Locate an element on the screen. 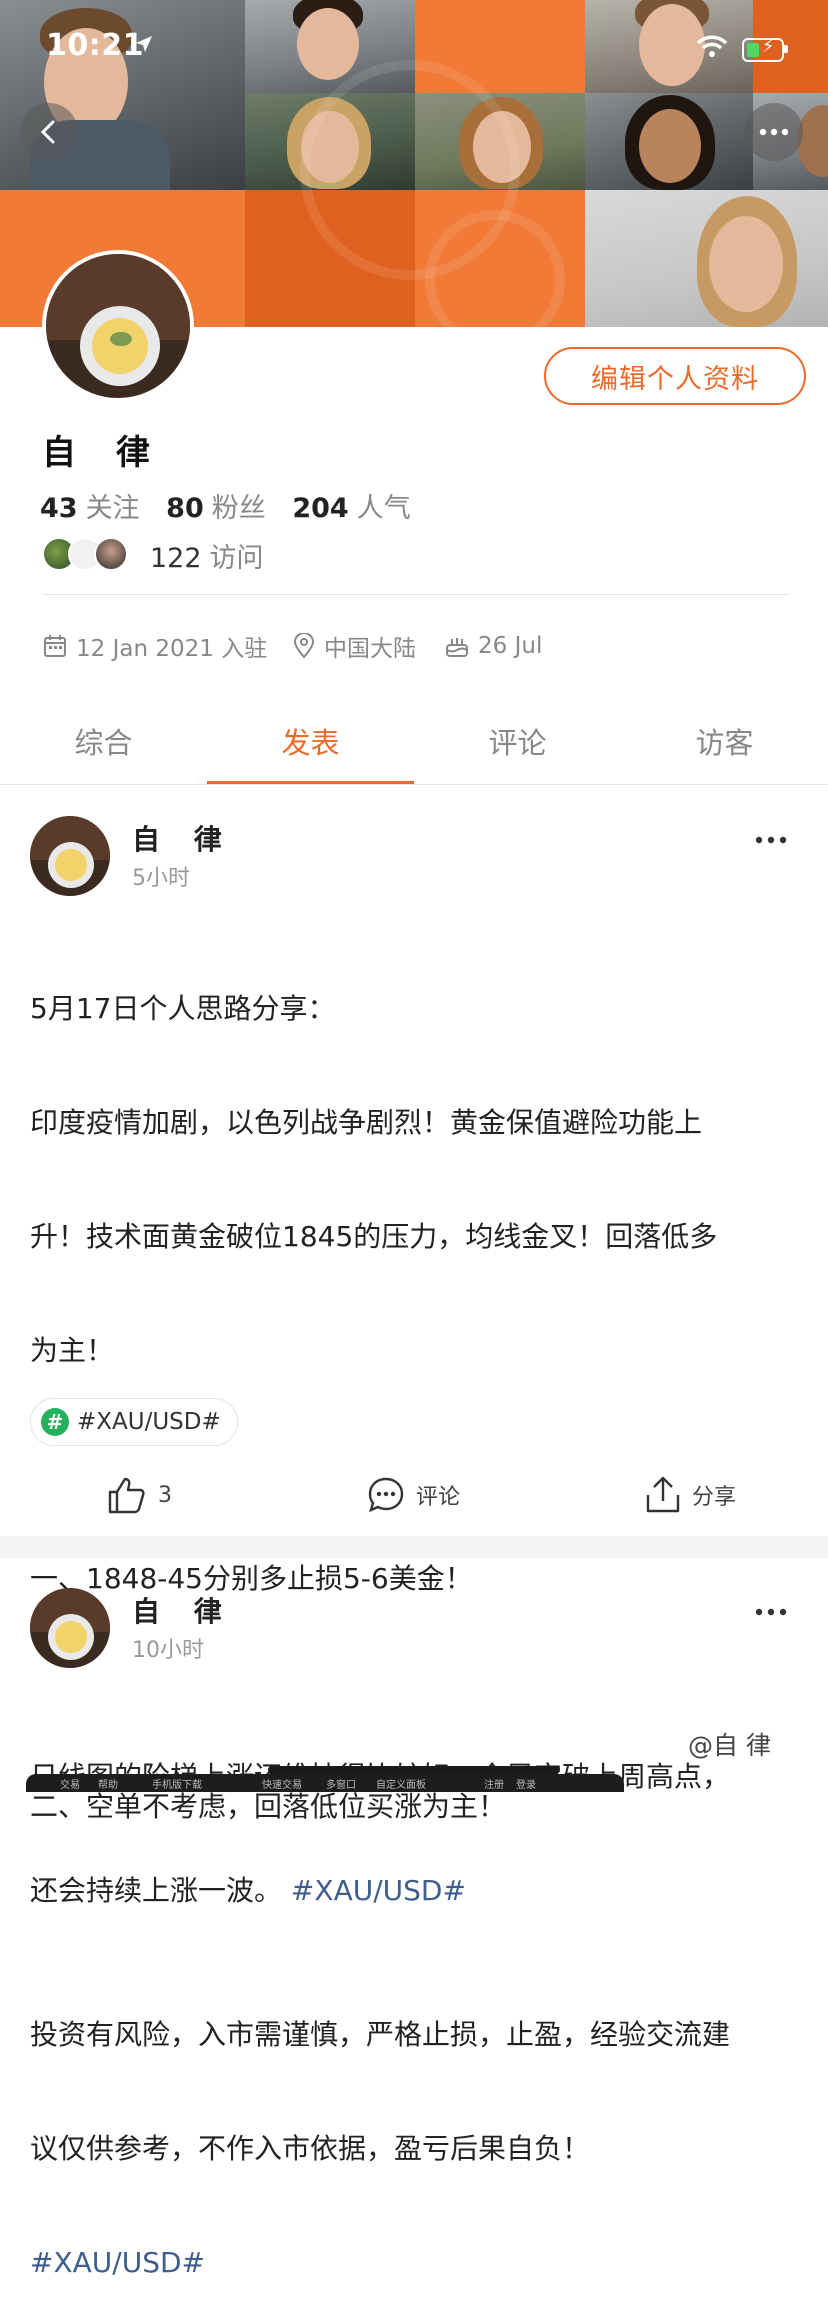  preview-menu-item: 帮助 is located at coordinates (108, 1785).